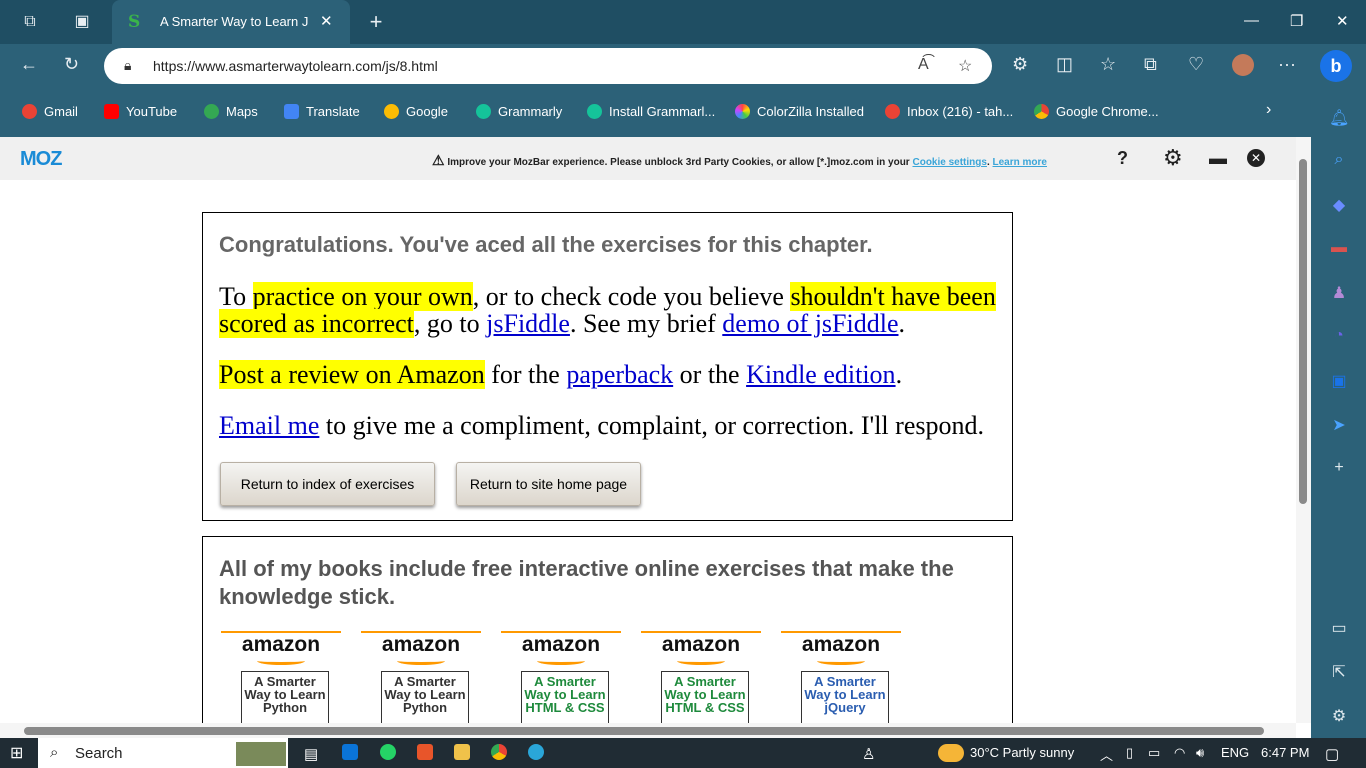  What do you see at coordinates (1020, 64) in the screenshot?
I see `extensions-icon: ⚙` at bounding box center [1020, 64].